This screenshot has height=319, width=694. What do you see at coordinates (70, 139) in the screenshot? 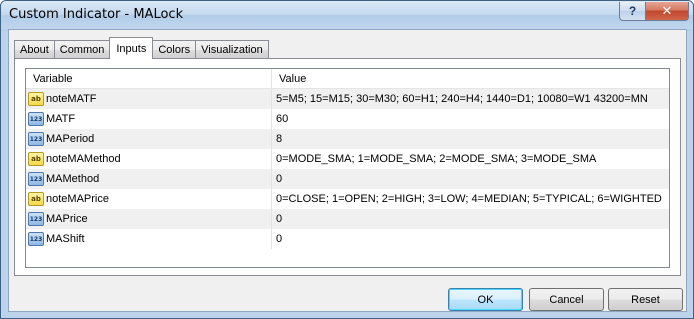
I see `variable-name: MAPeriod` at bounding box center [70, 139].